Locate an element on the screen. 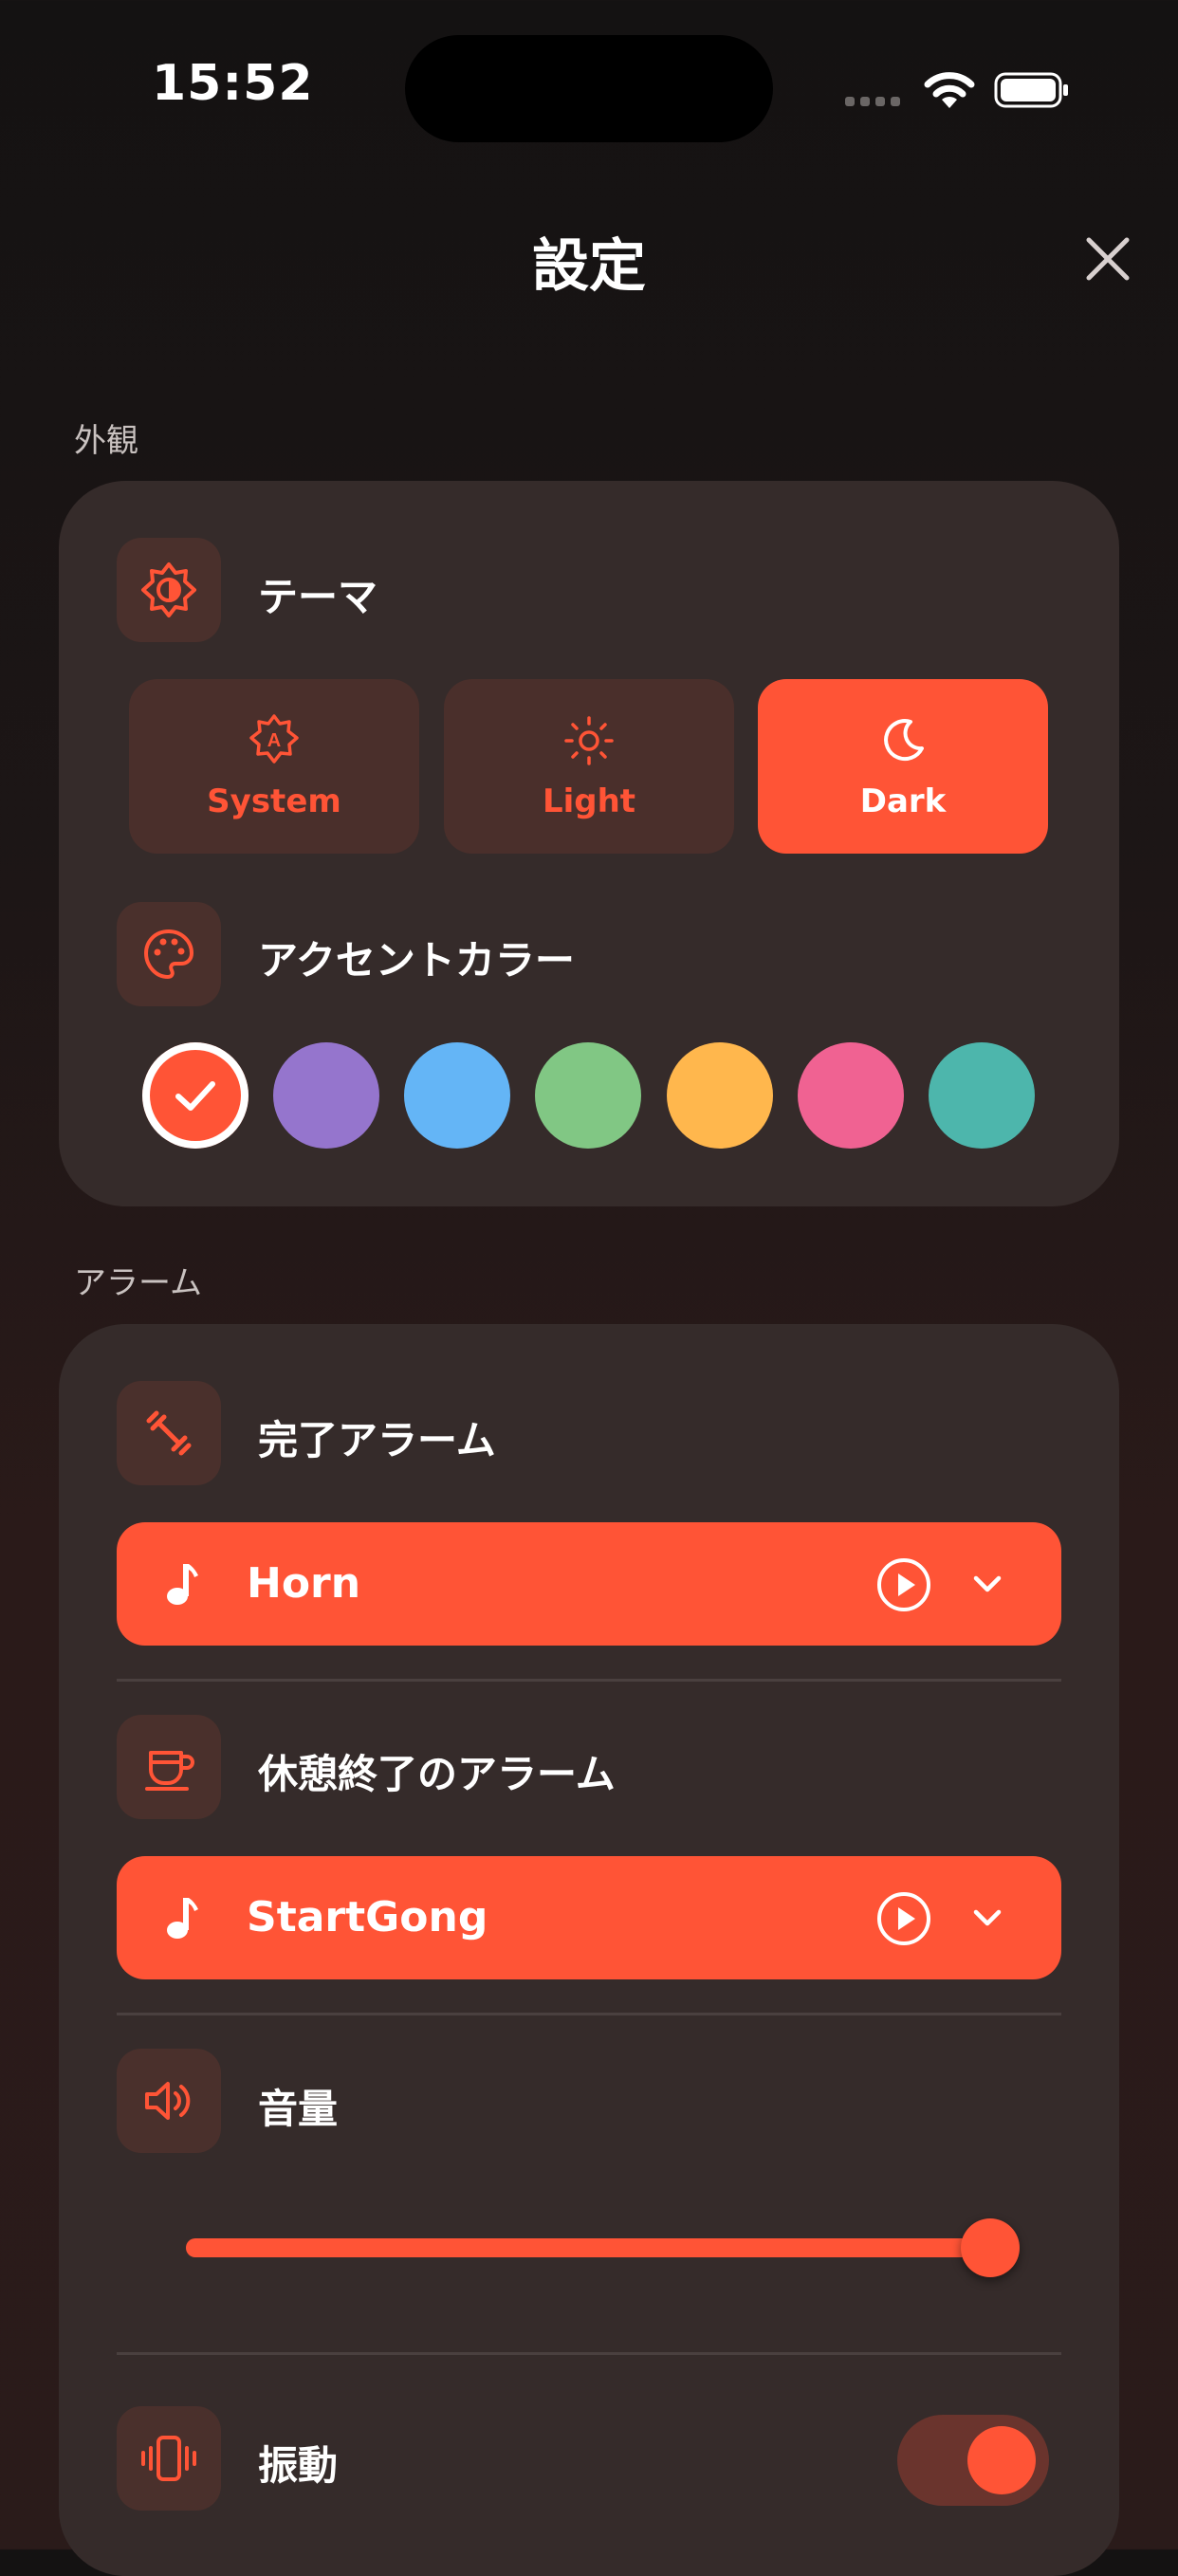 This screenshot has width=1178, height=2576. accent-swatch-purple is located at coordinates (326, 1095).